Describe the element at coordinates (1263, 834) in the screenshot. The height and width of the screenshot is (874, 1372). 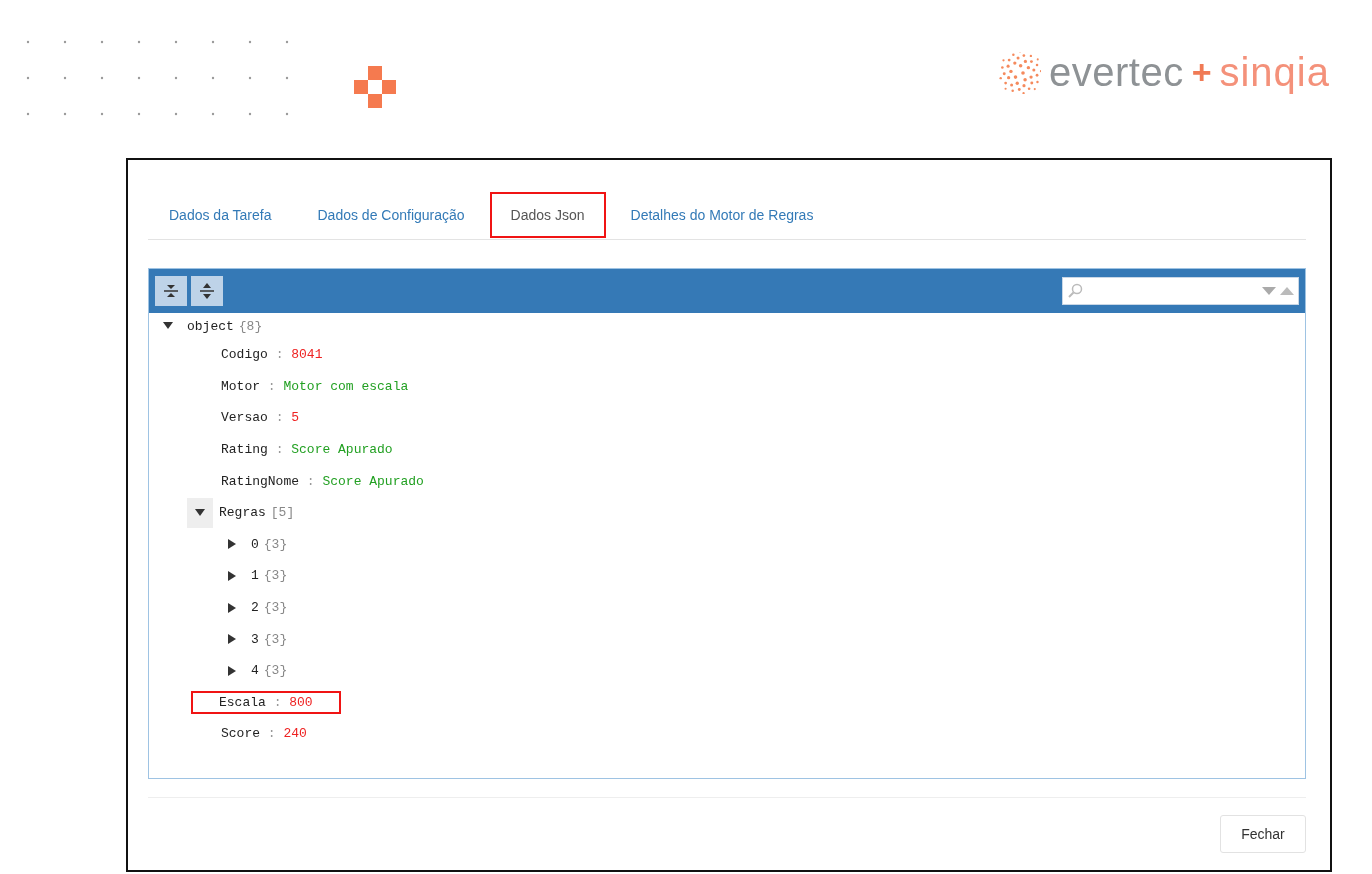
I see `close-button: Fechar` at that location.